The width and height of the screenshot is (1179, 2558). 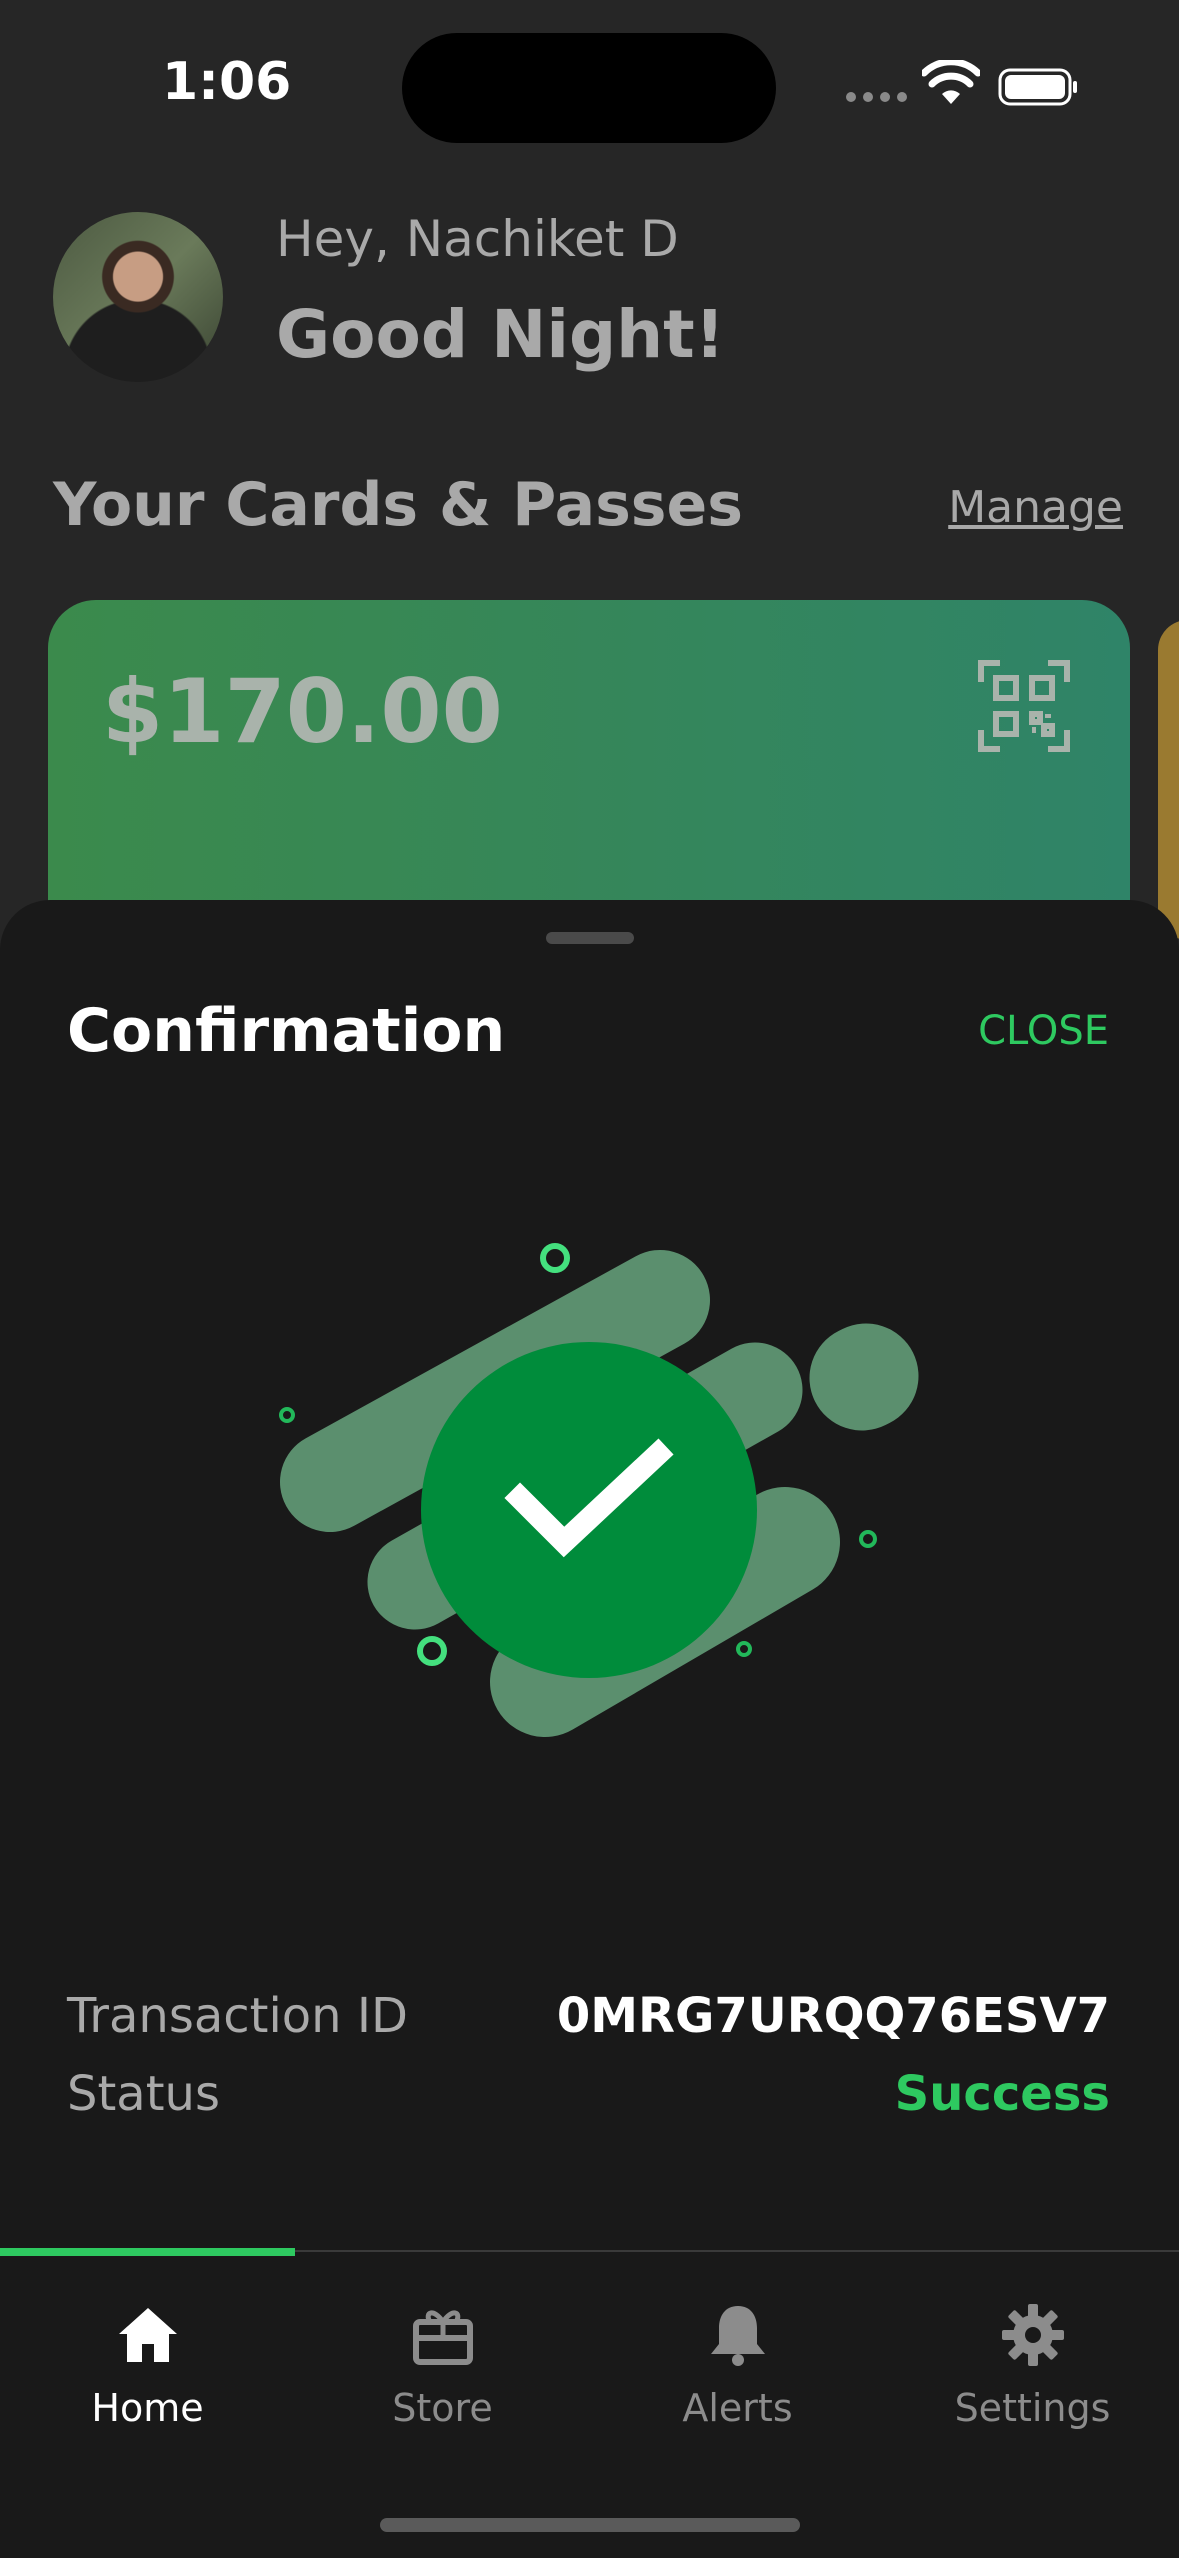 I want to click on status-label: Status, so click(x=143, y=2094).